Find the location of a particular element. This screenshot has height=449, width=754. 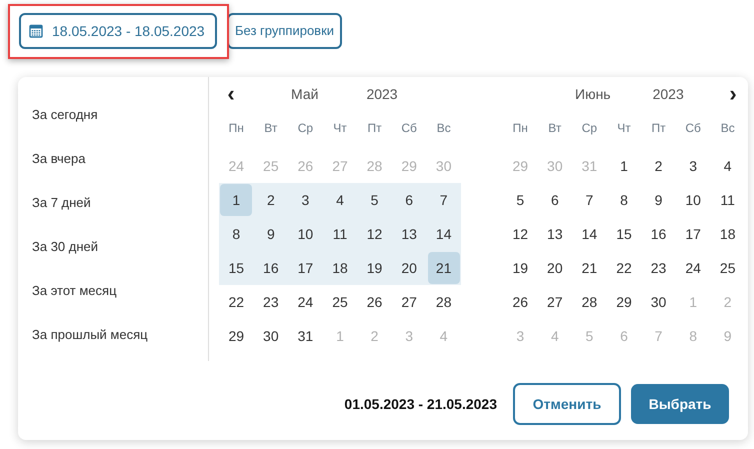

calendar-day: 31 is located at coordinates (305, 336).